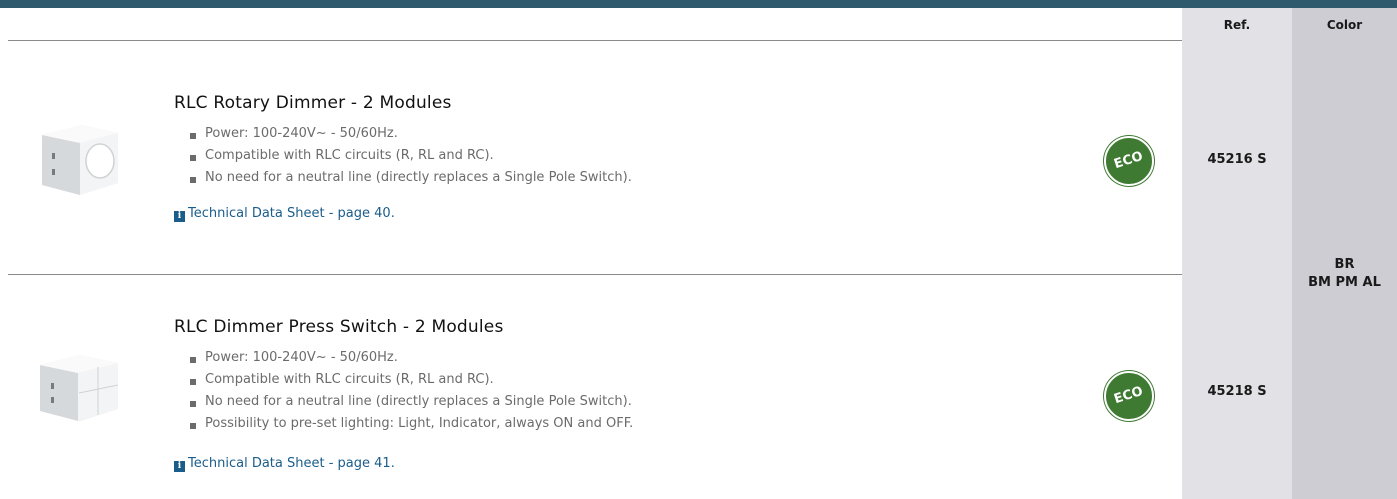 This screenshot has width=1397, height=499. I want to click on ref-column-header: Ref., so click(1237, 25).